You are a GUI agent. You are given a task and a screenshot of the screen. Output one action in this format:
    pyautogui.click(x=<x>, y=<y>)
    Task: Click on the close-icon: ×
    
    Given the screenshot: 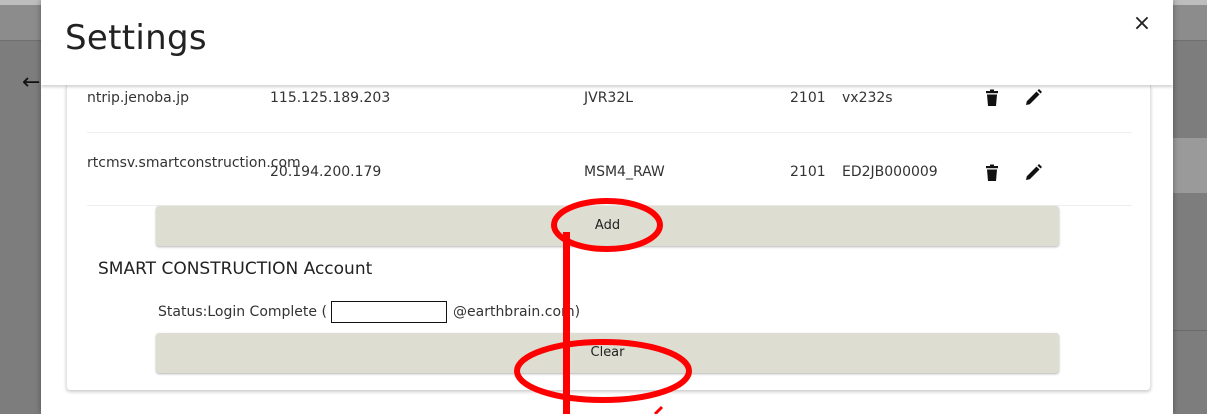 What is the action you would take?
    pyautogui.click(x=1142, y=24)
    